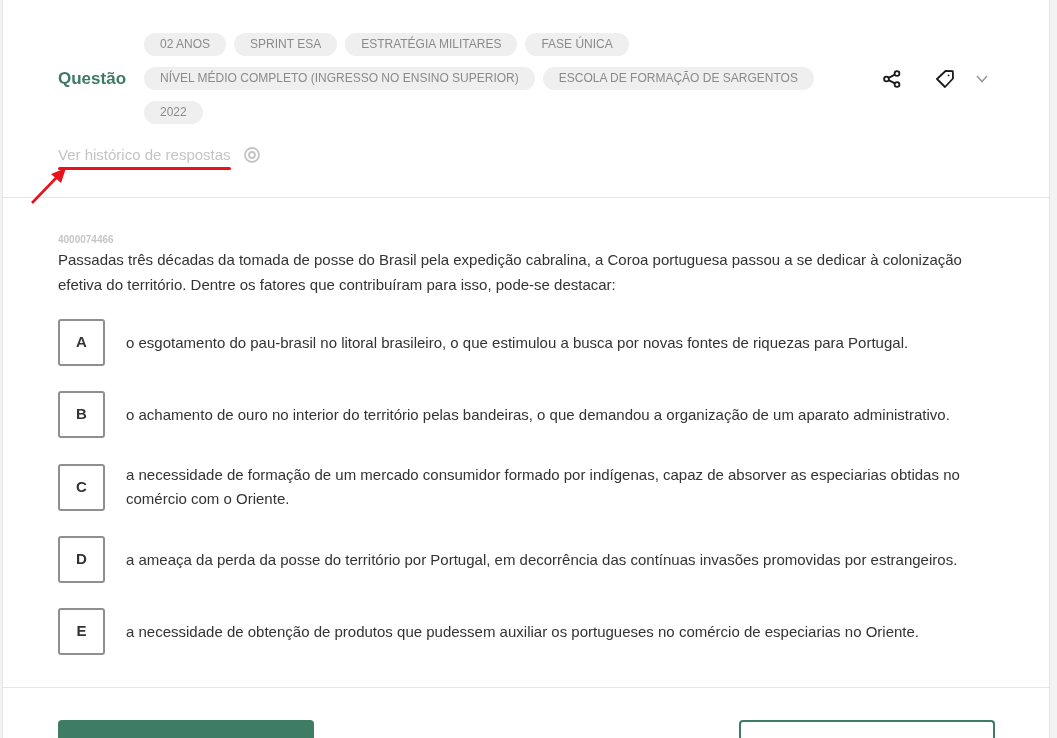  Describe the element at coordinates (81, 631) in the screenshot. I see `option-letter-button: E` at that location.